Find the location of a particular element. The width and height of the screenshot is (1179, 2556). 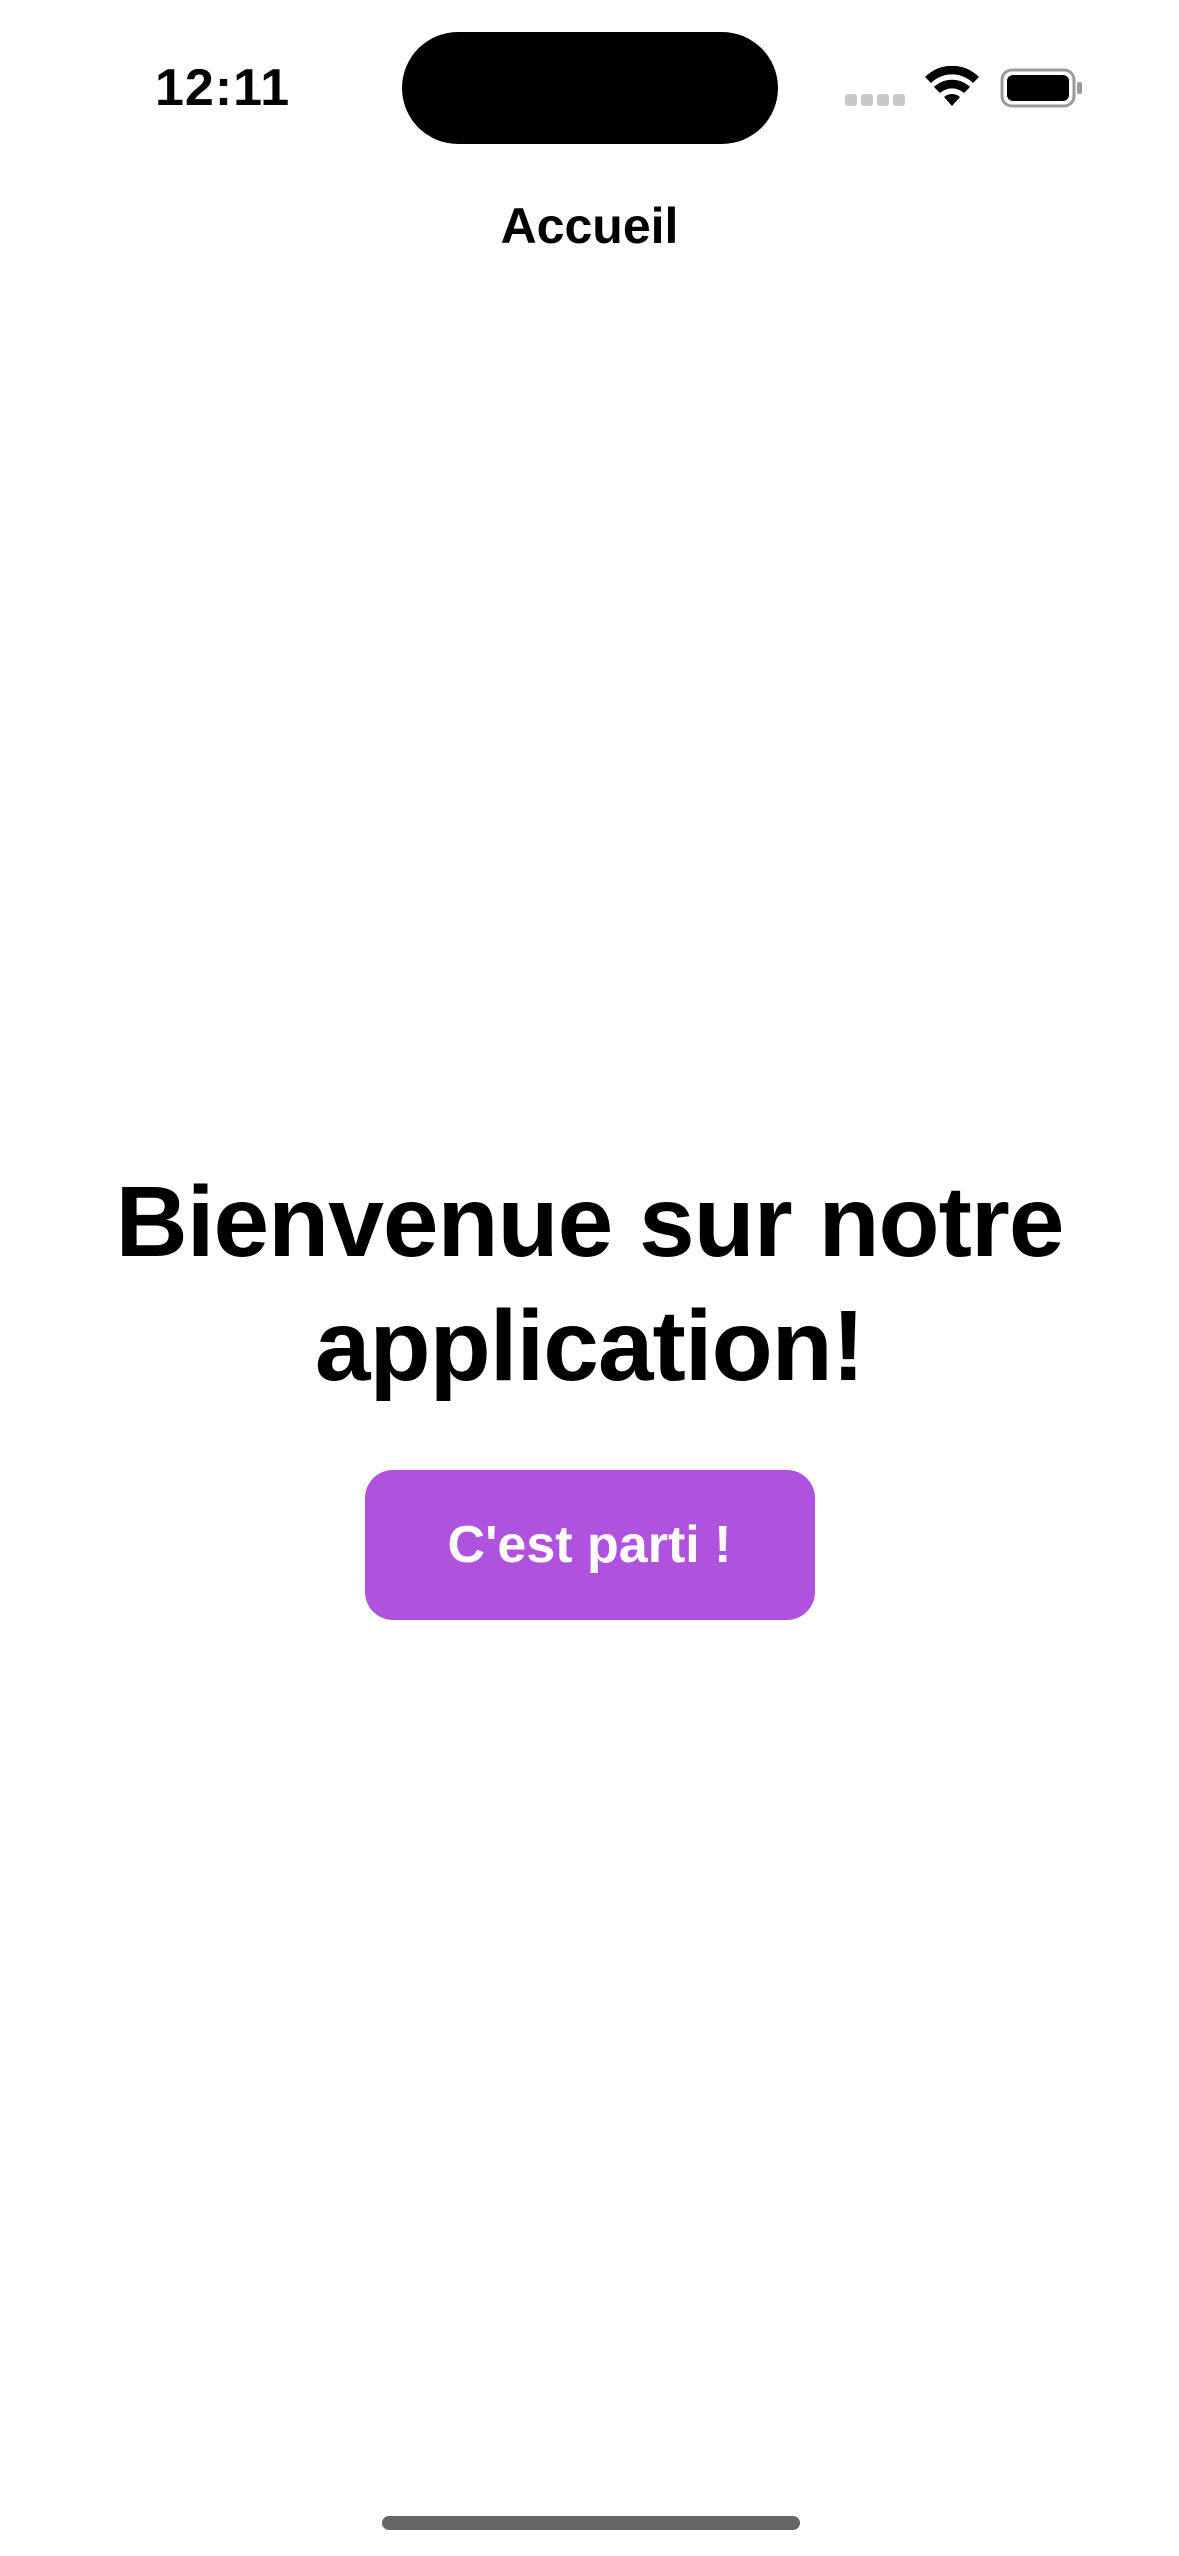

battery-icon is located at coordinates (1041, 88).